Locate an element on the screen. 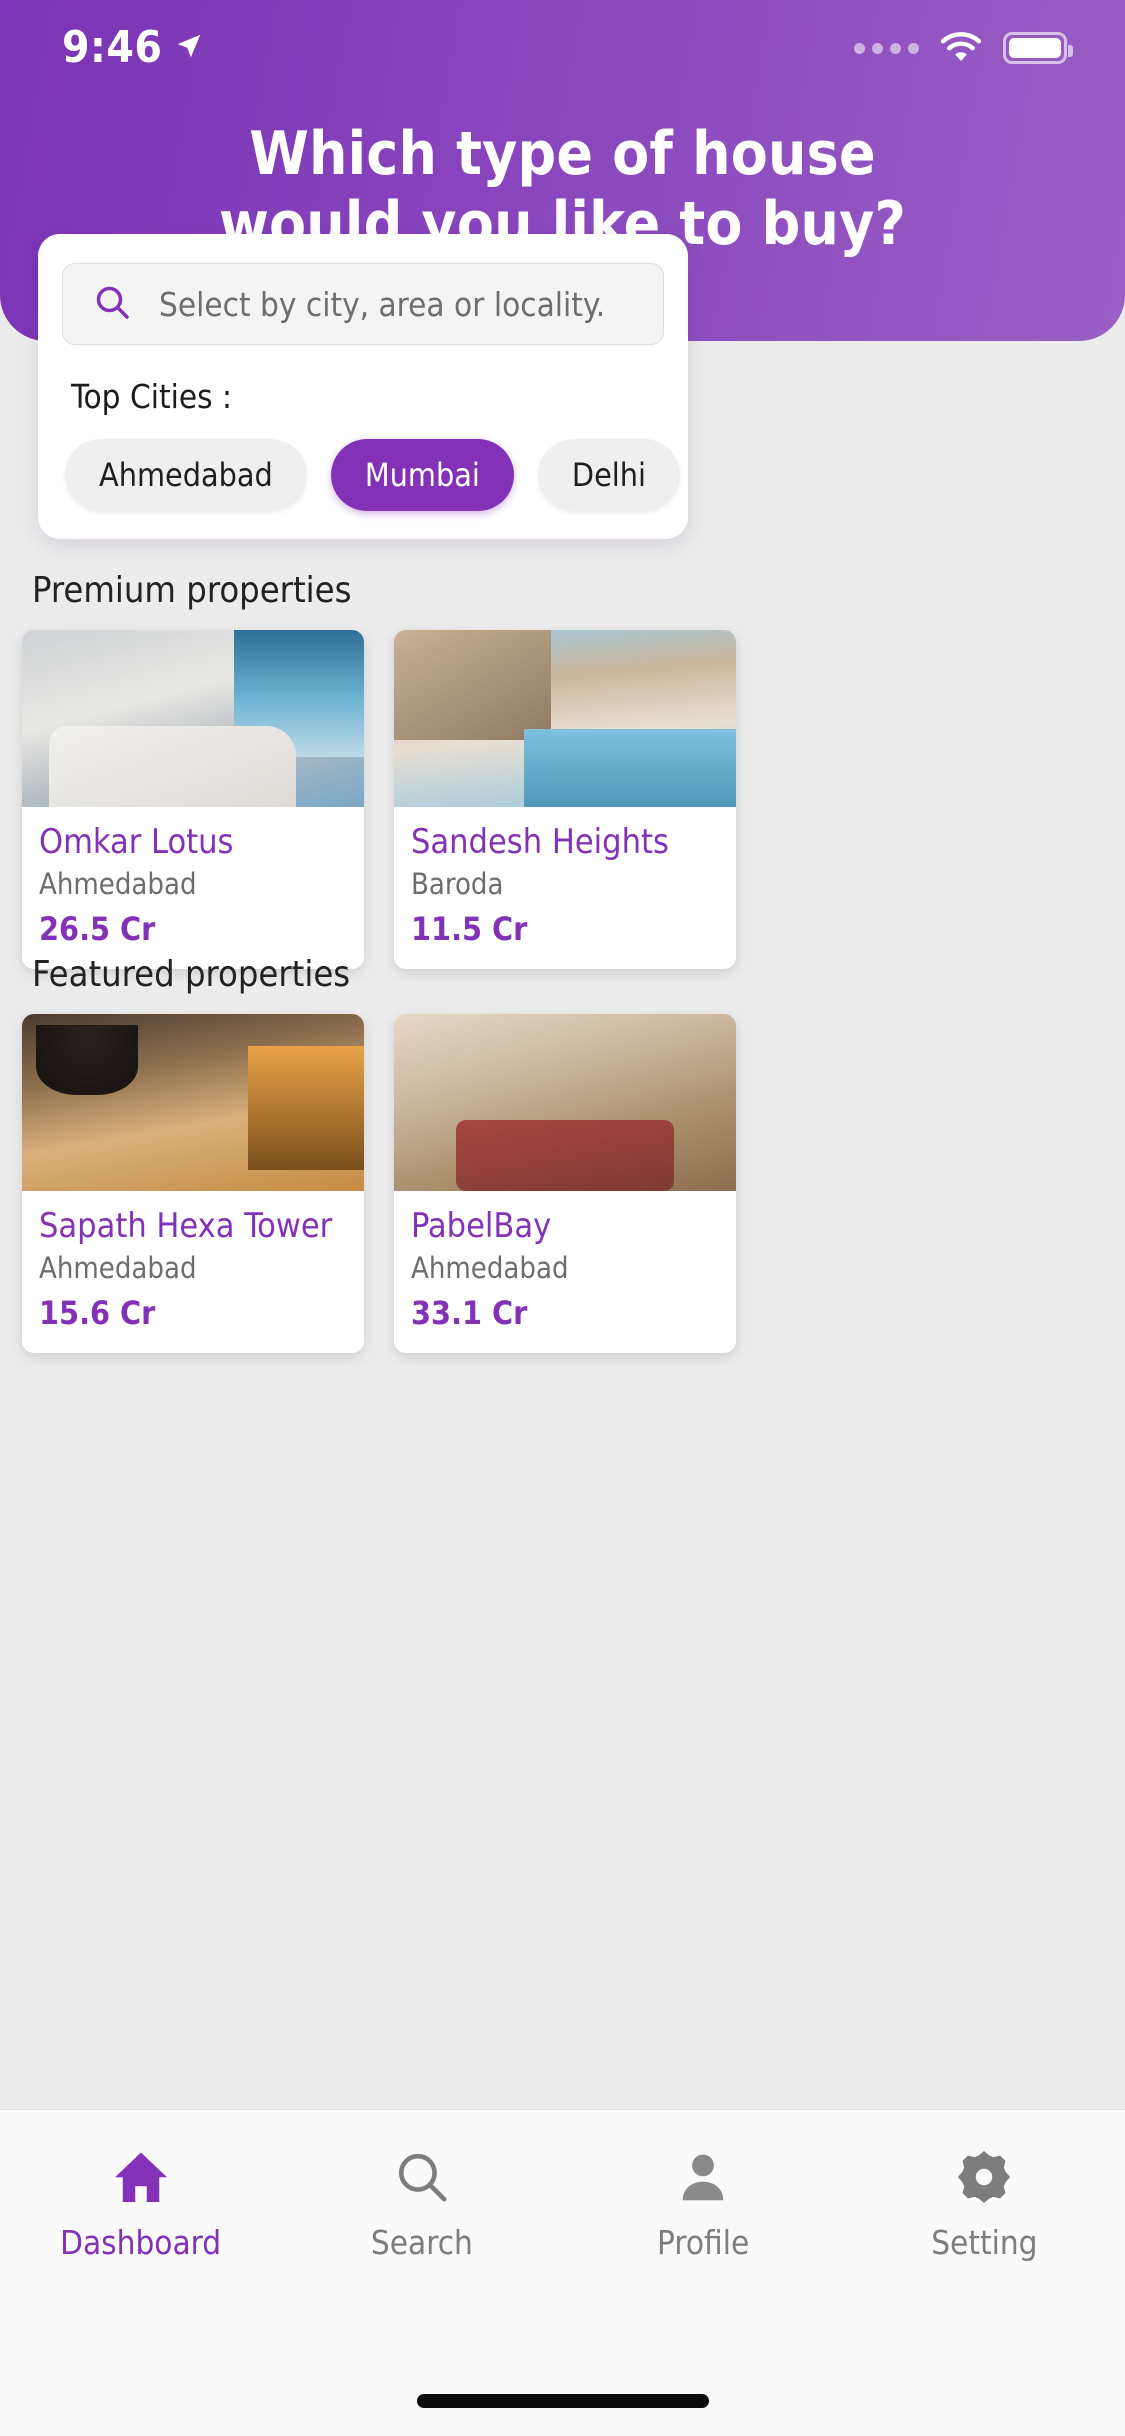  property-price: 33.1 Cr is located at coordinates (469, 1313).